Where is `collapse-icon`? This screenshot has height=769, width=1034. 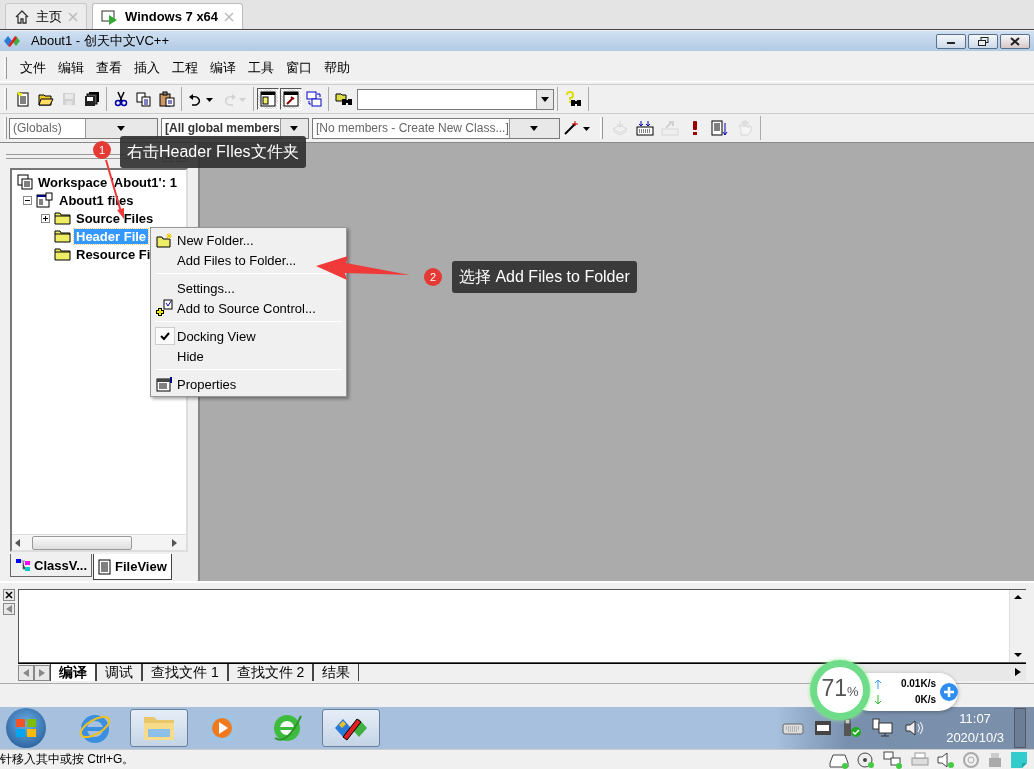
collapse-icon is located at coordinates (27, 200).